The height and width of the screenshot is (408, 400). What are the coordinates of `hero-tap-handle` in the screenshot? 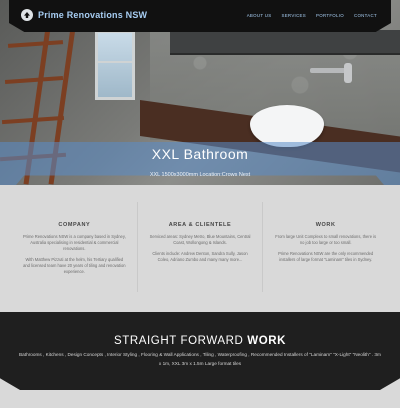 It's located at (348, 73).